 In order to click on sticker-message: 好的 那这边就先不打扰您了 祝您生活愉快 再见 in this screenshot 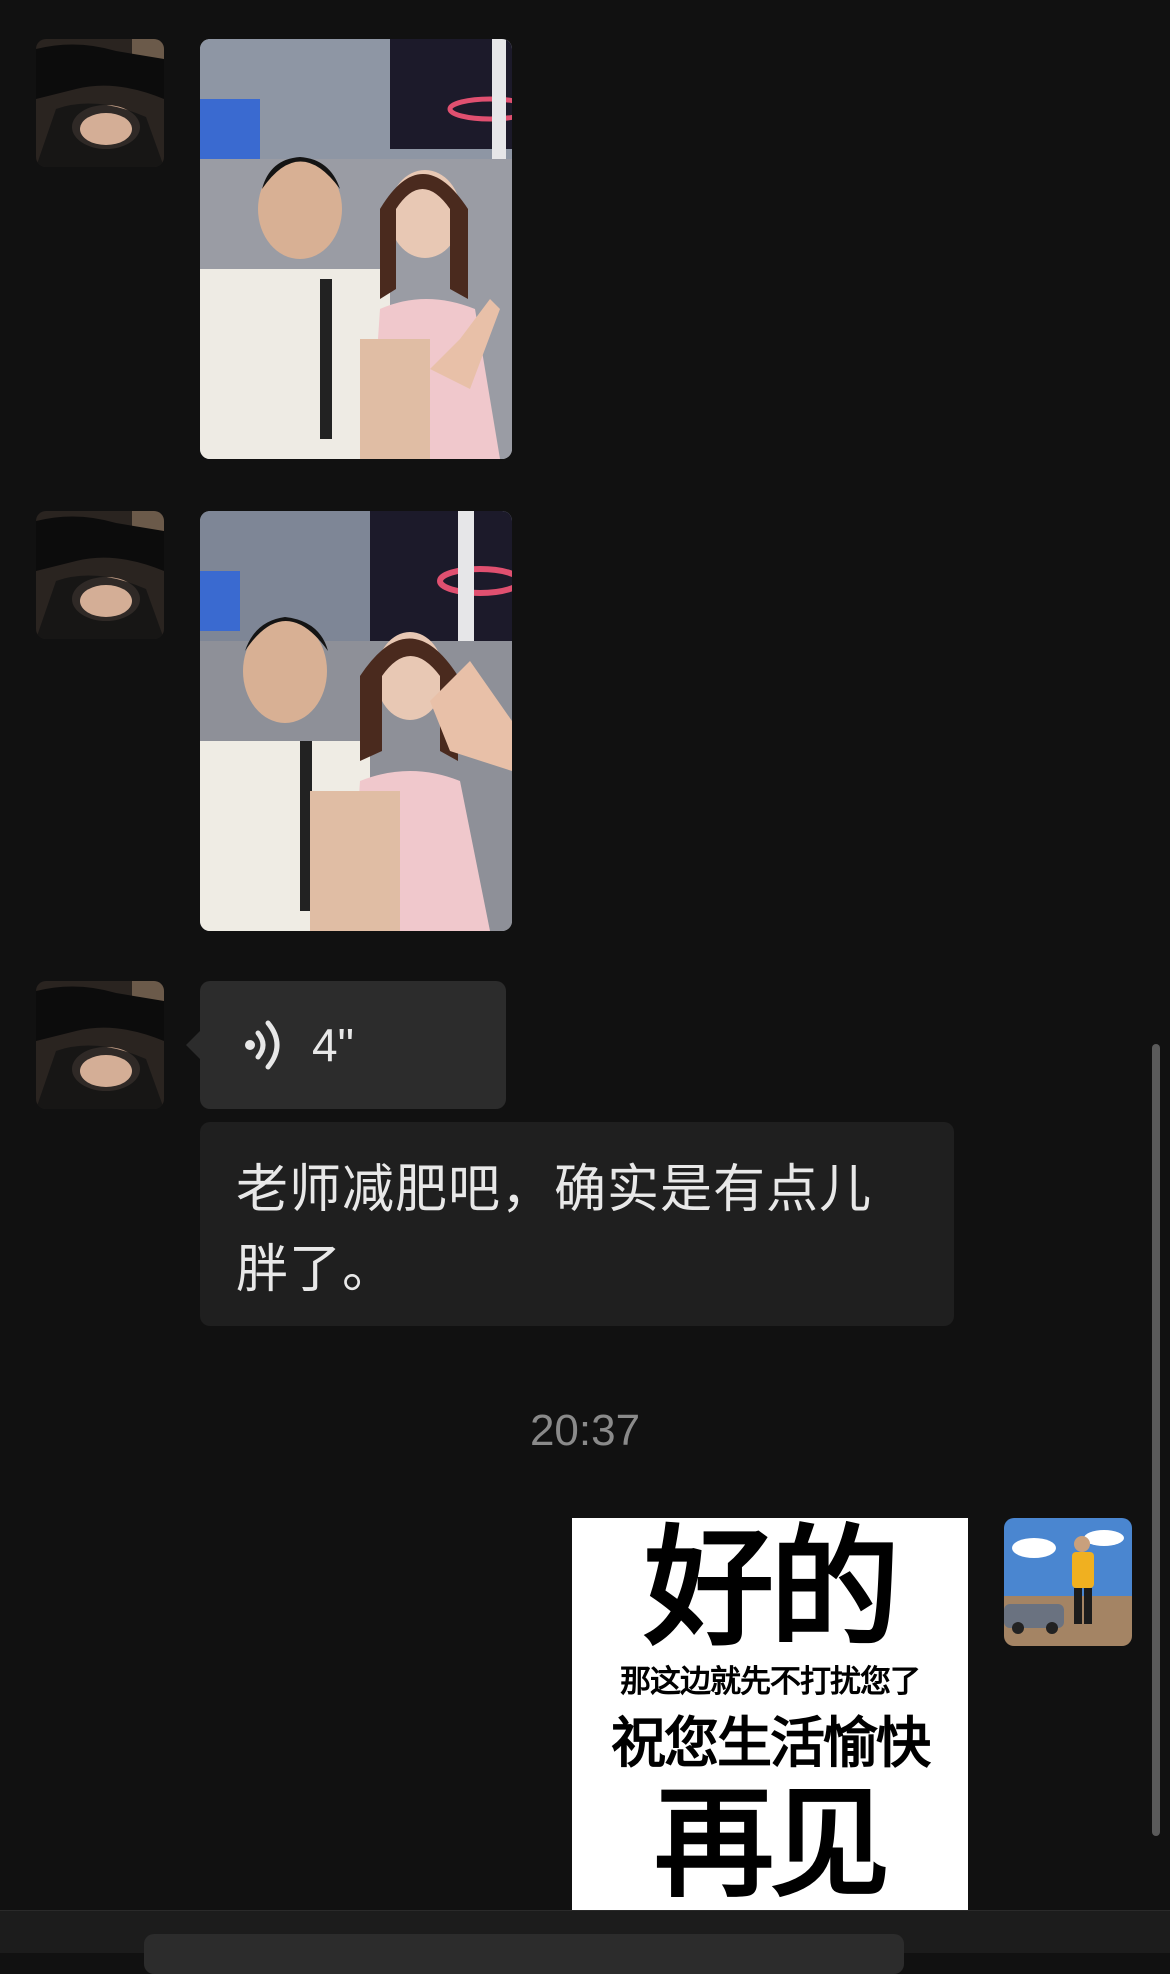, I will do `click(770, 1714)`.